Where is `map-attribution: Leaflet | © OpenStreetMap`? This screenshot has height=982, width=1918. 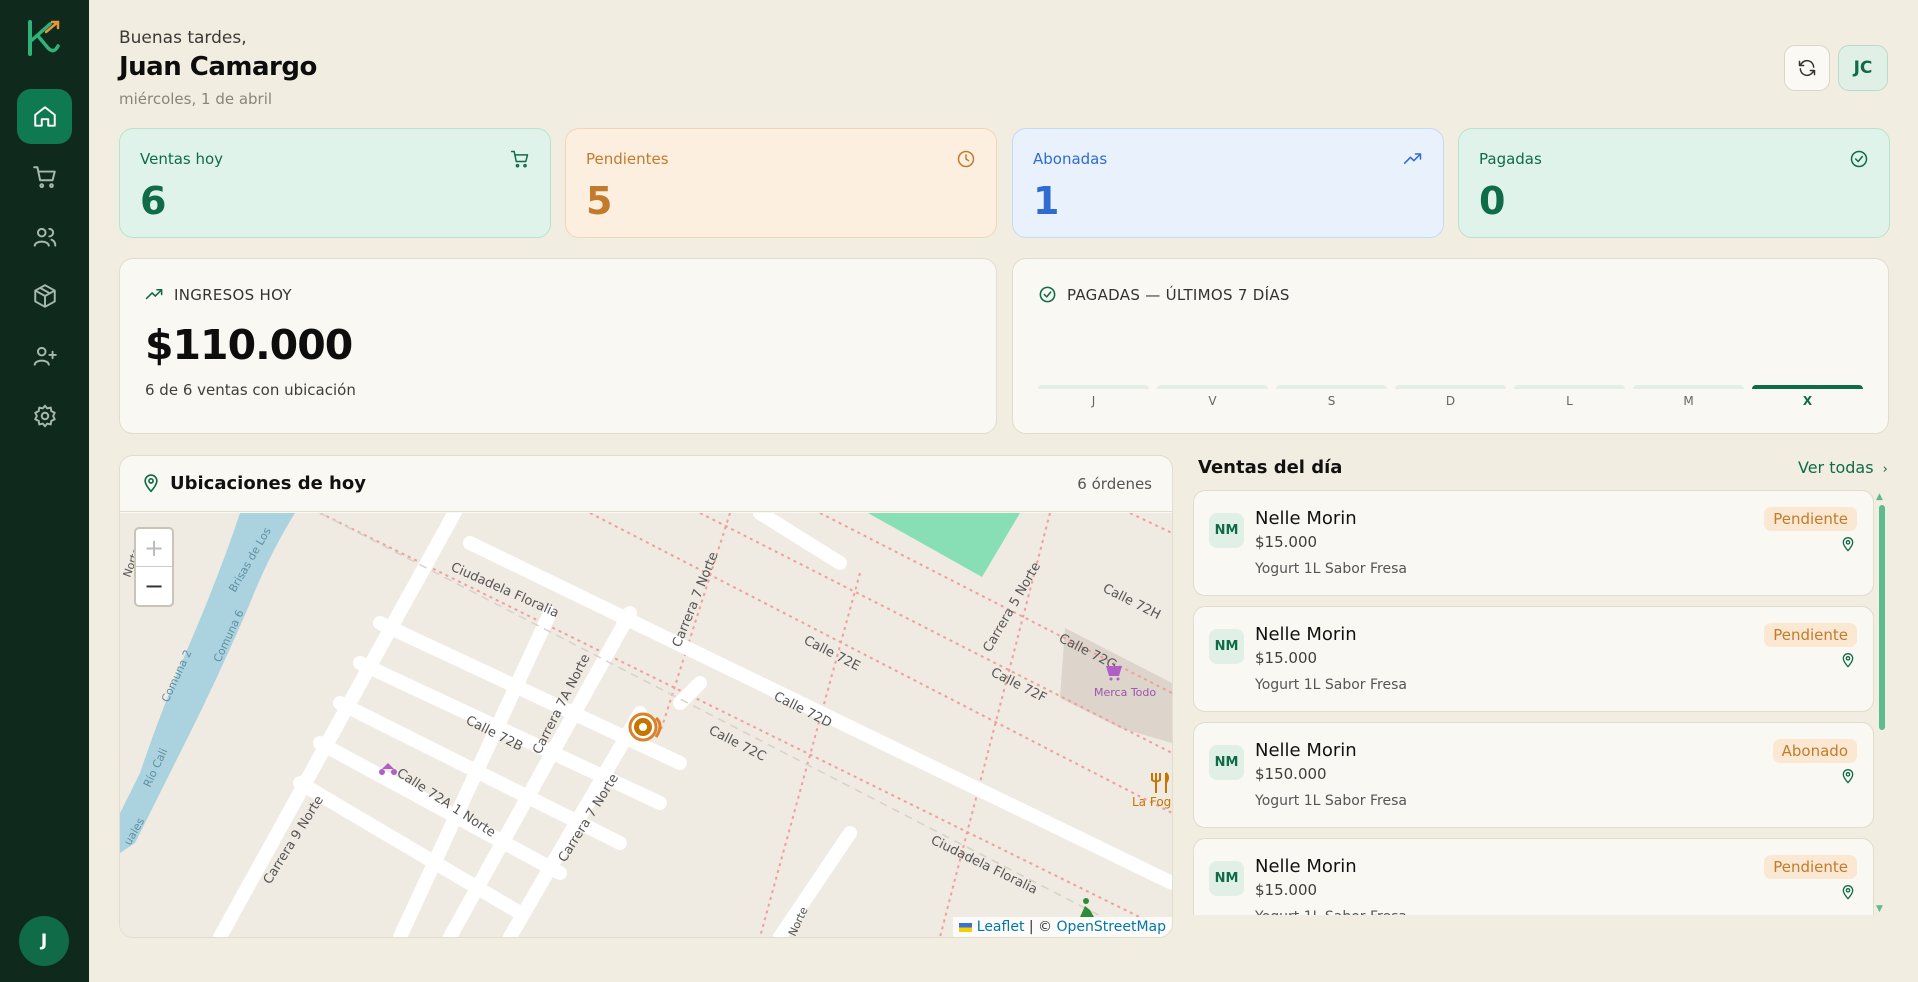 map-attribution: Leaflet | © OpenStreetMap is located at coordinates (1062, 927).